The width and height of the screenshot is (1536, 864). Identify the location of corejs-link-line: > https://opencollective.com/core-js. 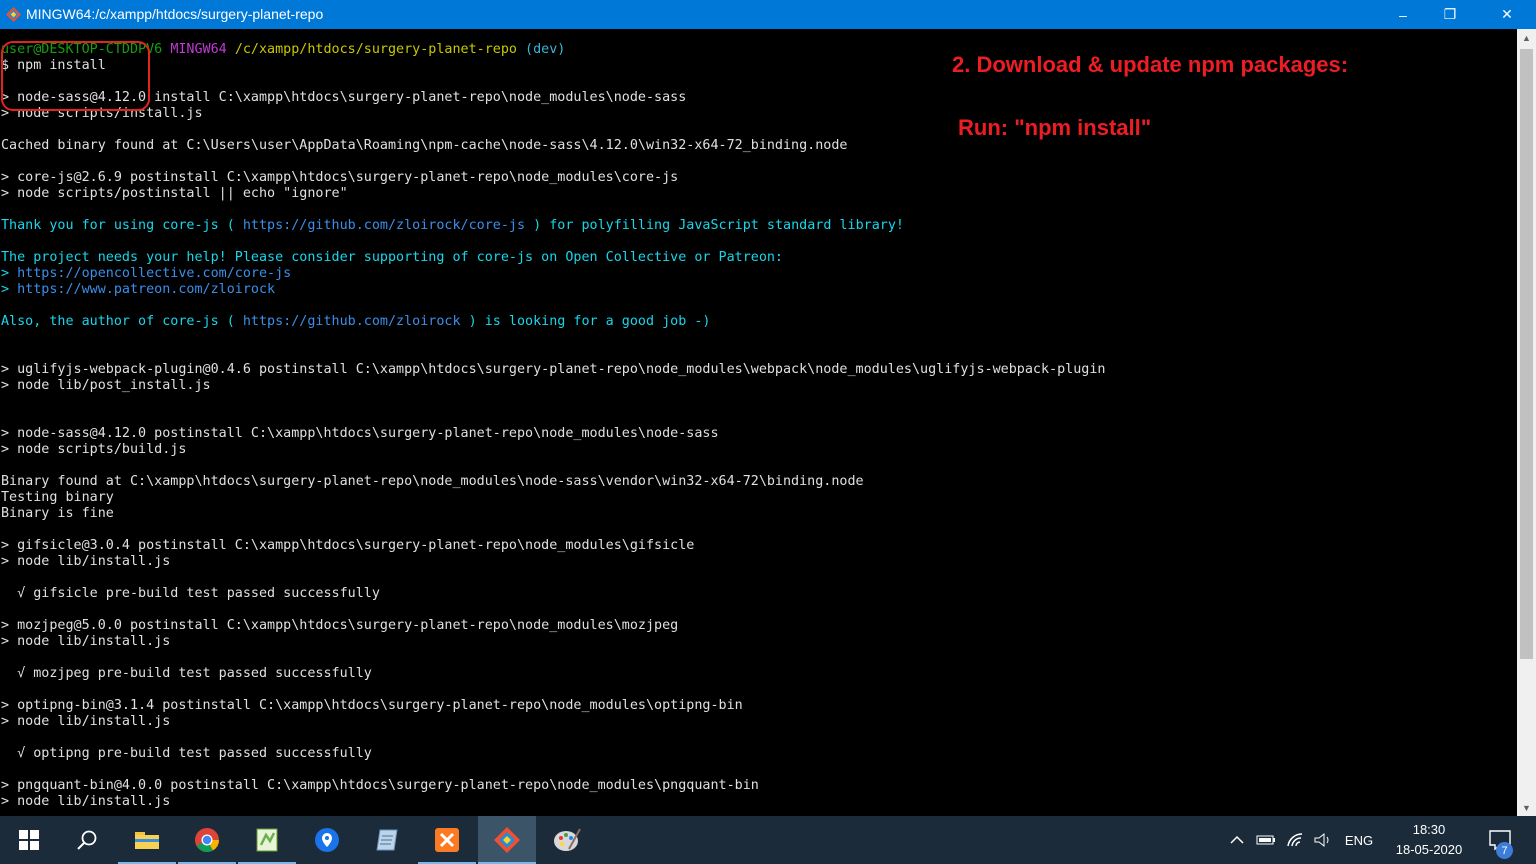
(146, 274).